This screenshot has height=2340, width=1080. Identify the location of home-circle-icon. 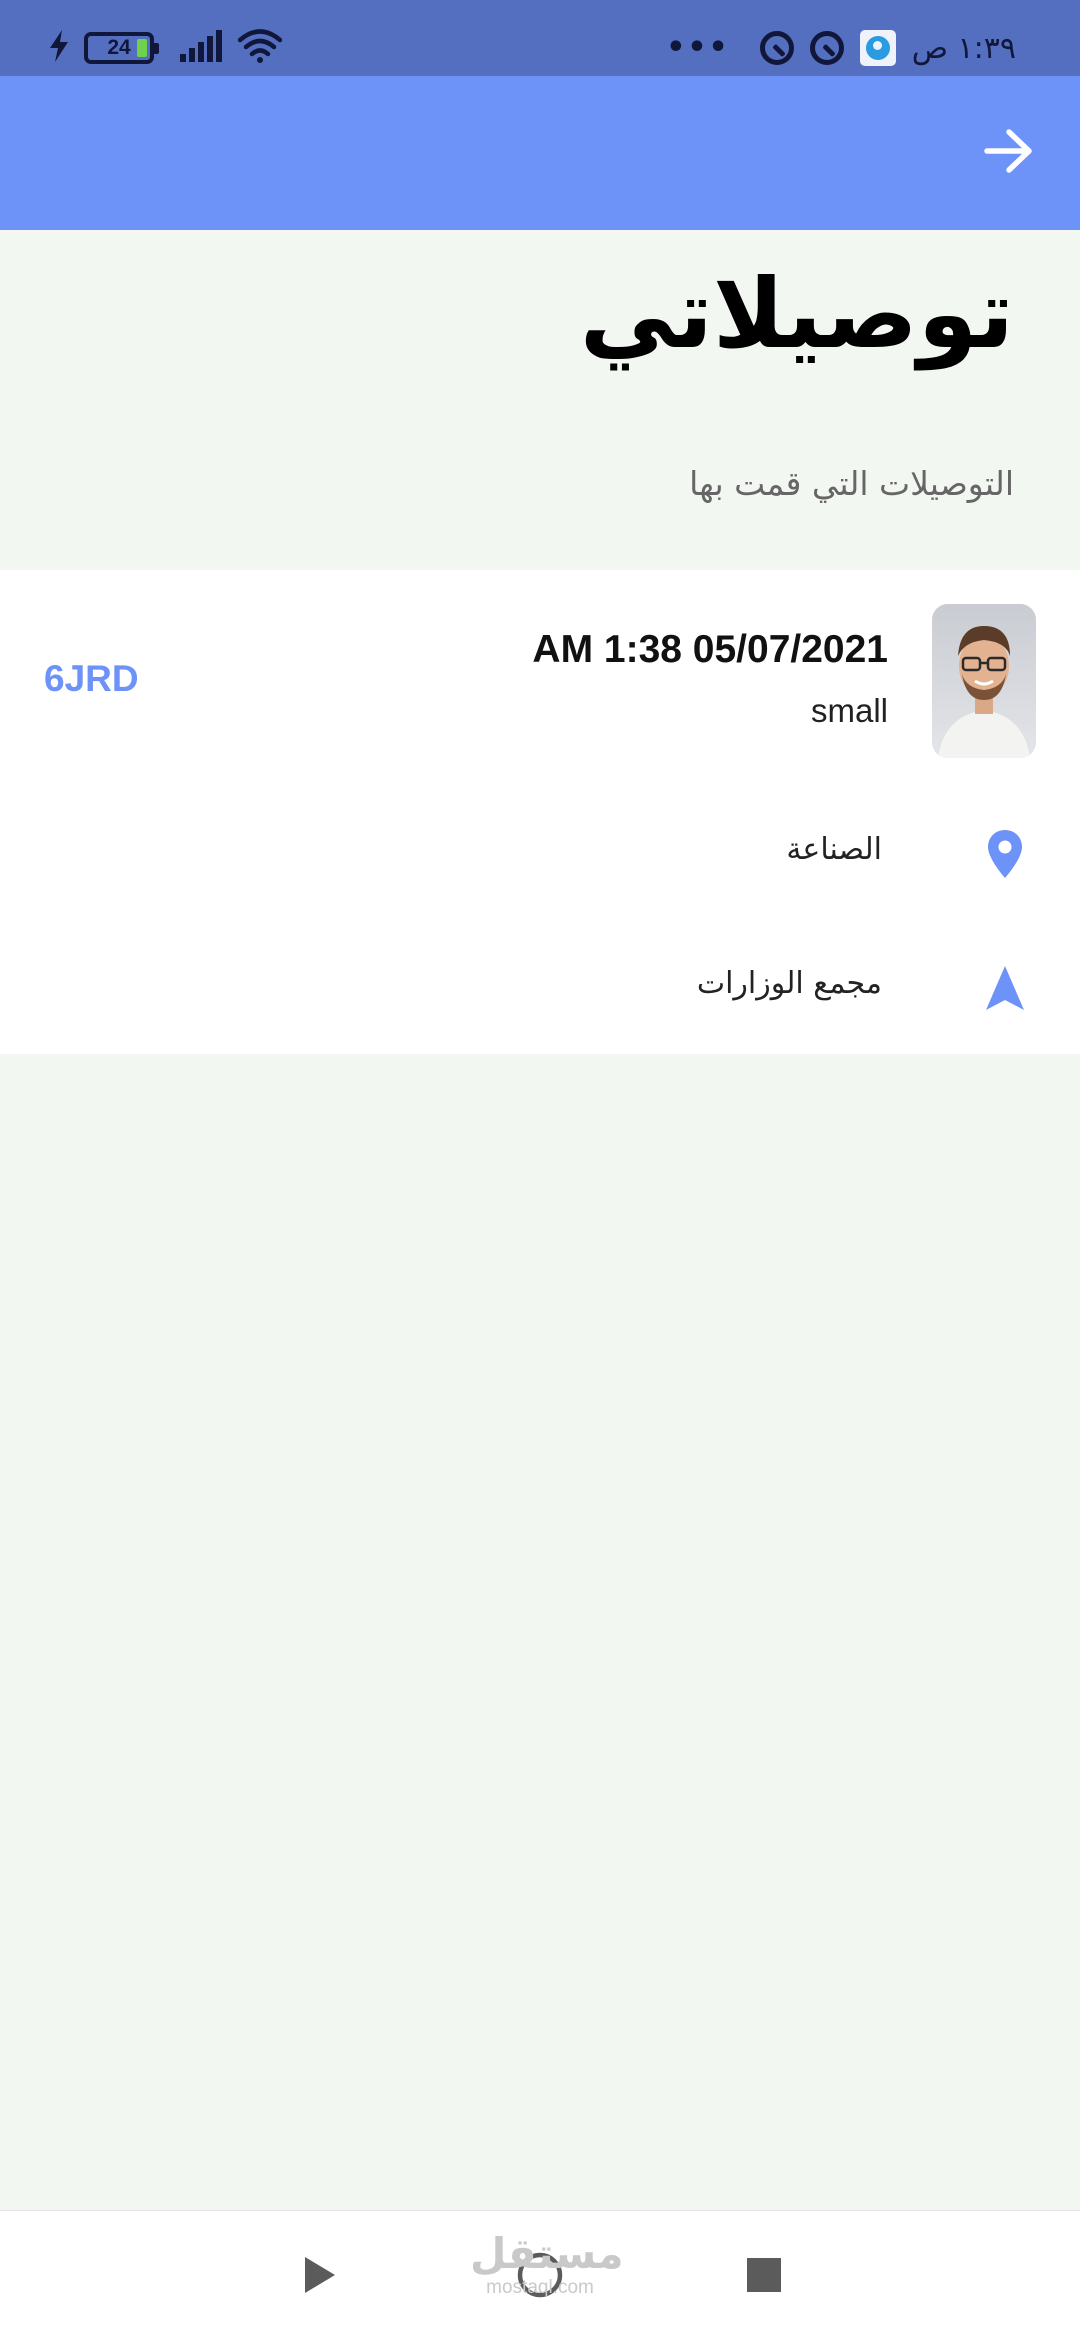
(540, 2277).